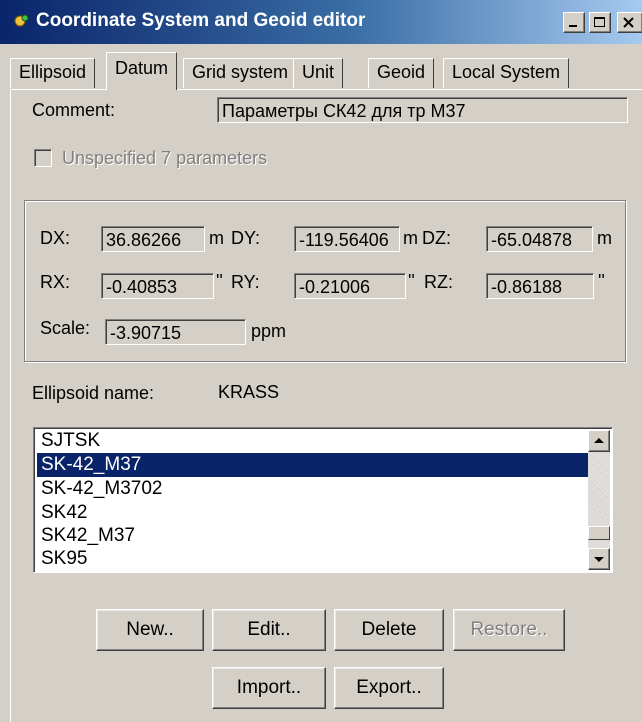  I want to click on list-item: SK95, so click(317, 559).